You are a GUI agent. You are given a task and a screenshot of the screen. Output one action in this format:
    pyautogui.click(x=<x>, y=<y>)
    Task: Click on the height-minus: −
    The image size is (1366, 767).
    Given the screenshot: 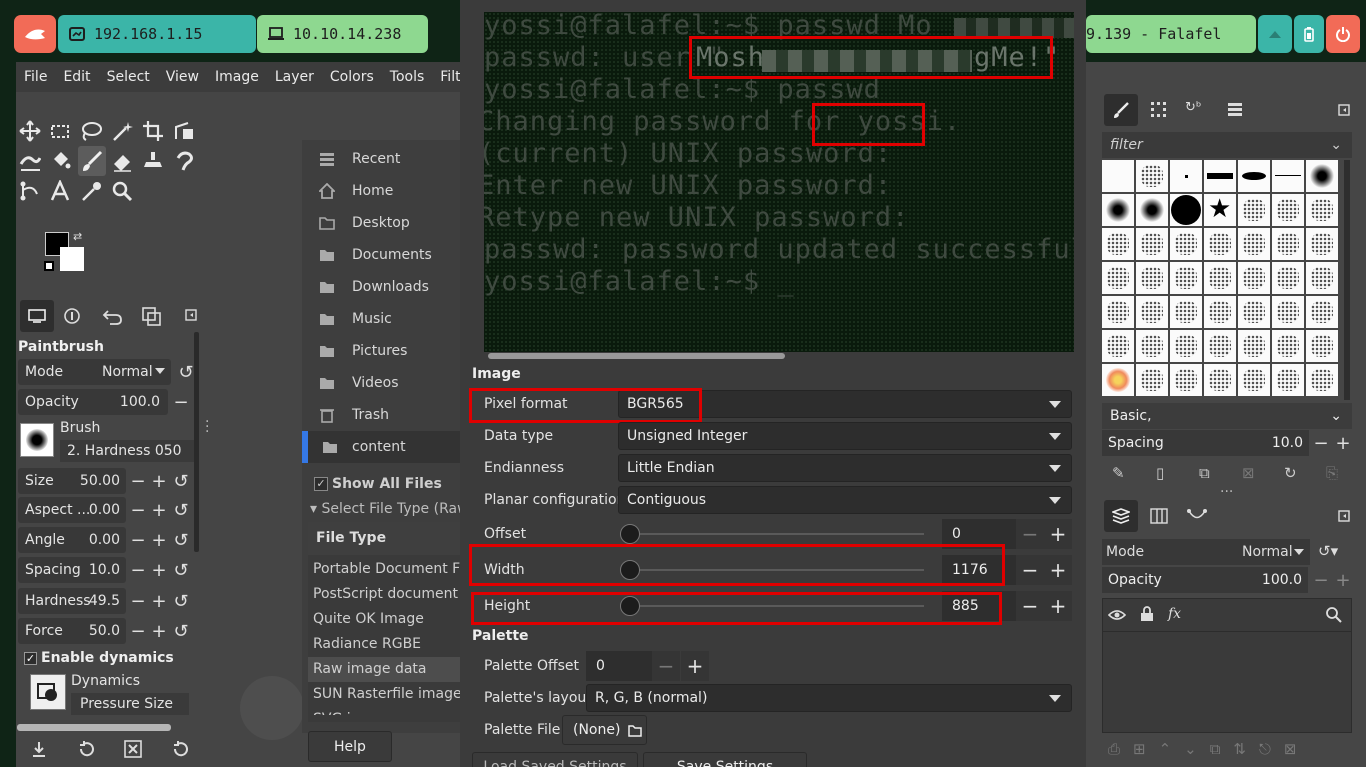 What is the action you would take?
    pyautogui.click(x=1030, y=606)
    